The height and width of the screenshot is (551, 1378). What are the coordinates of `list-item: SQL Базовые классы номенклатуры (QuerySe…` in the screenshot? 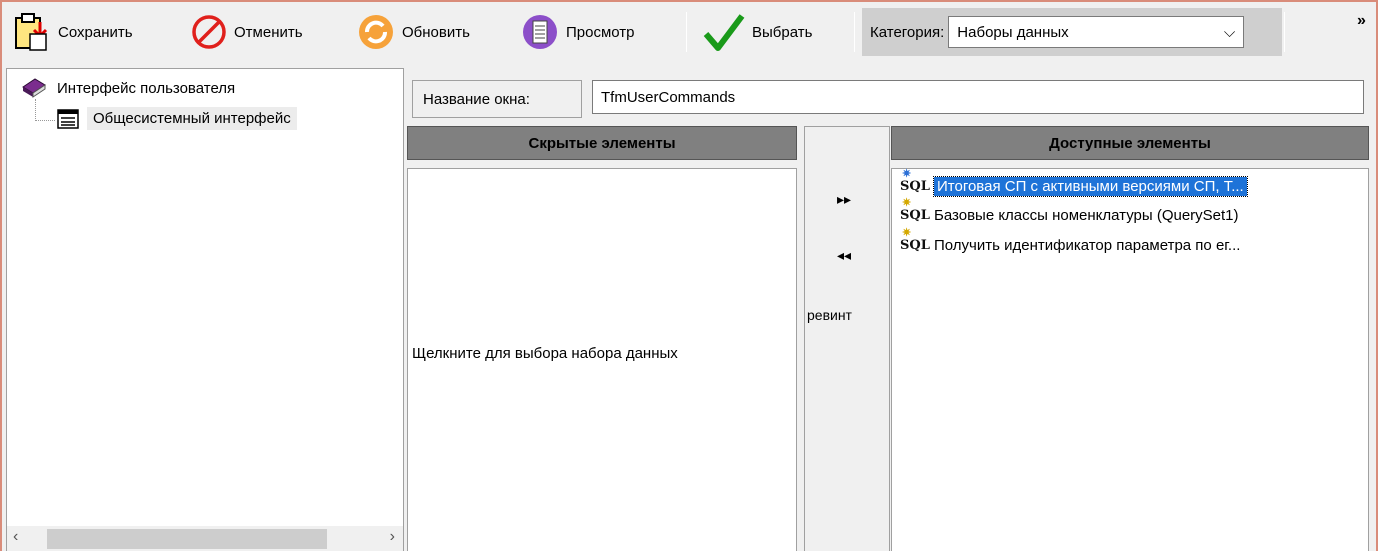 It's located at (1069, 210).